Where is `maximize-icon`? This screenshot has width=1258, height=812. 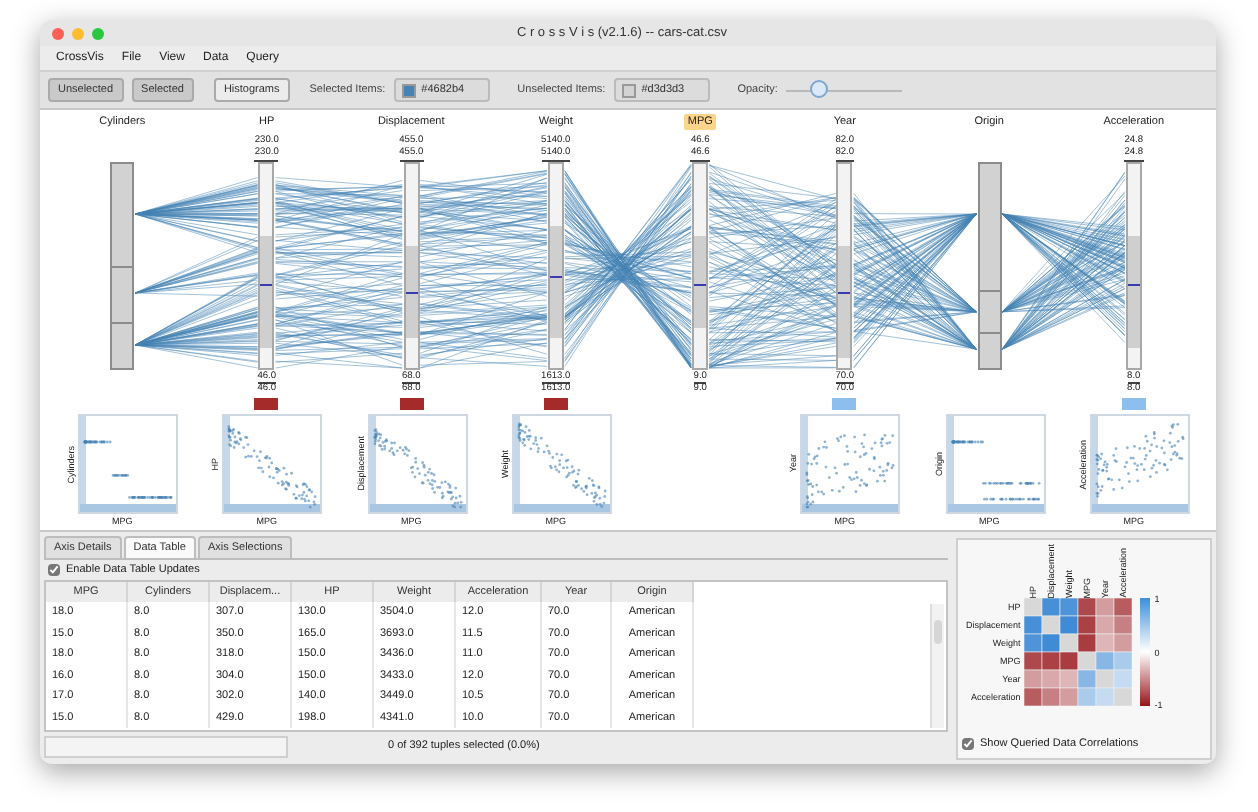 maximize-icon is located at coordinates (98, 33).